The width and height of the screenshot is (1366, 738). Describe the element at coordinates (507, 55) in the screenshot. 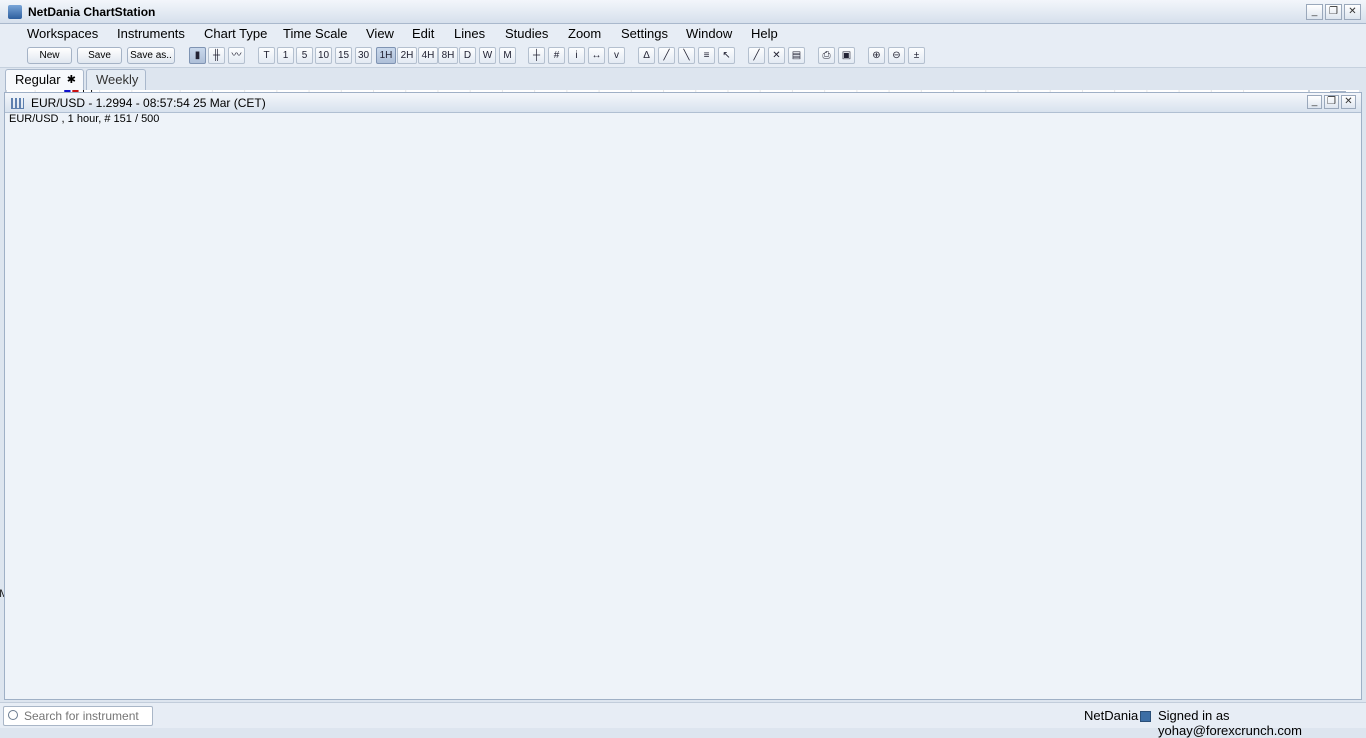

I see `timeframe-m: M` at that location.